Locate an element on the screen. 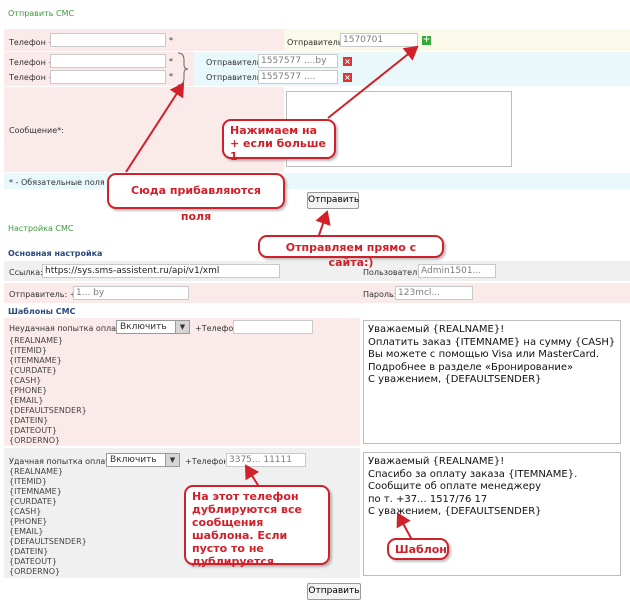  callout-site-note: Отправляем прямо с сайта:) is located at coordinates (351, 252).